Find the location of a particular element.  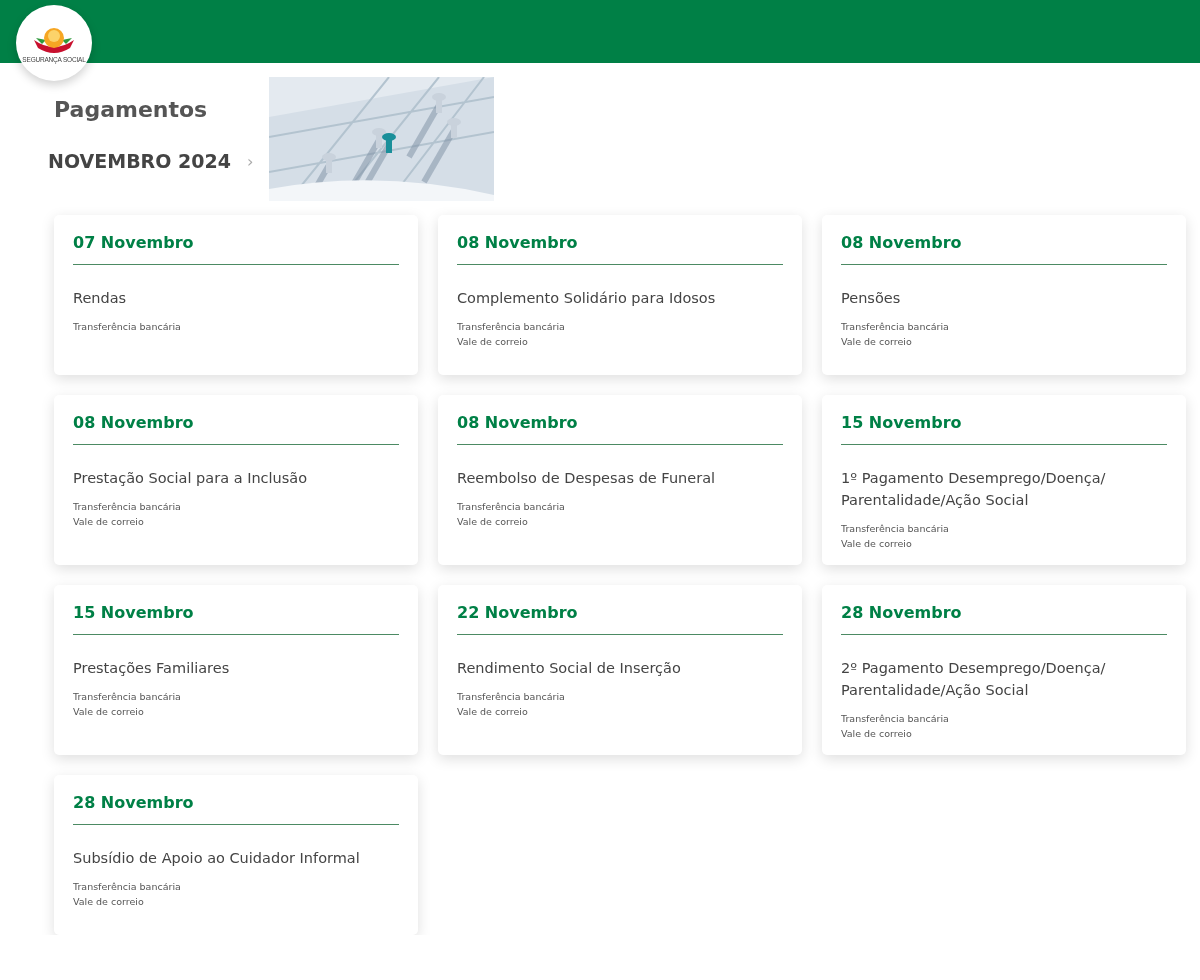

payment-title: Prestação Social para a Inclusão is located at coordinates (191, 478).